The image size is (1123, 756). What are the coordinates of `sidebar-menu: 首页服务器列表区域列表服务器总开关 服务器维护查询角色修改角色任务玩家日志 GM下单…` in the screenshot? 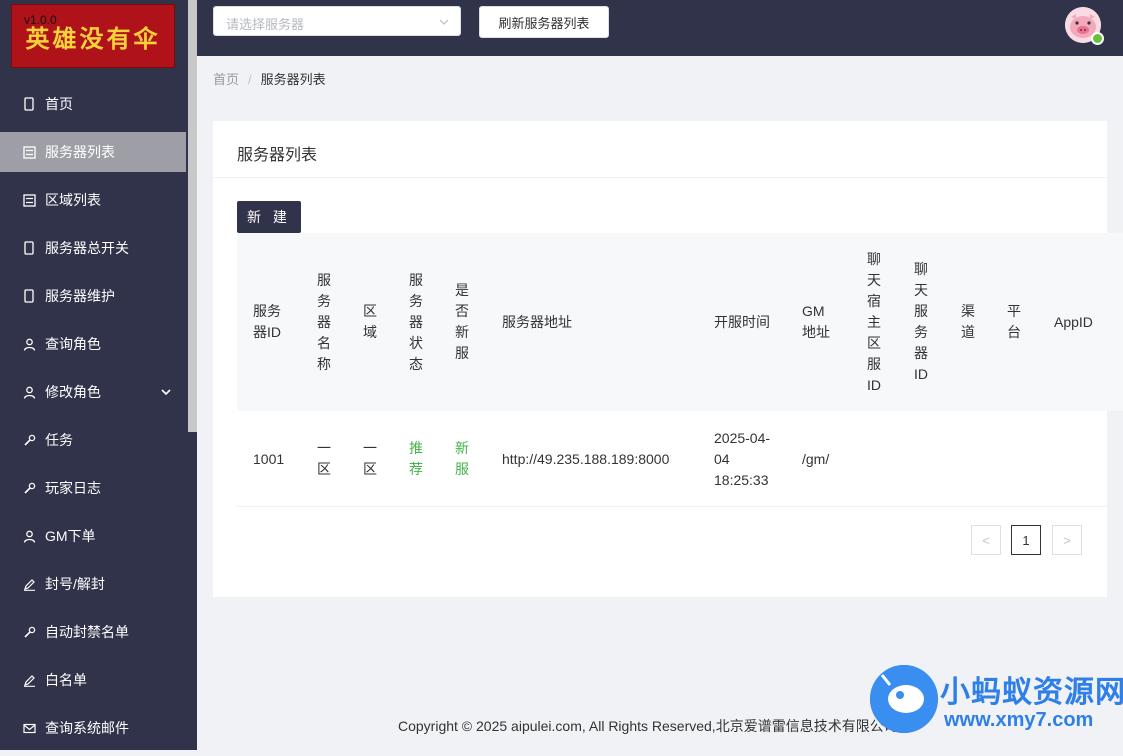 It's located at (93, 420).